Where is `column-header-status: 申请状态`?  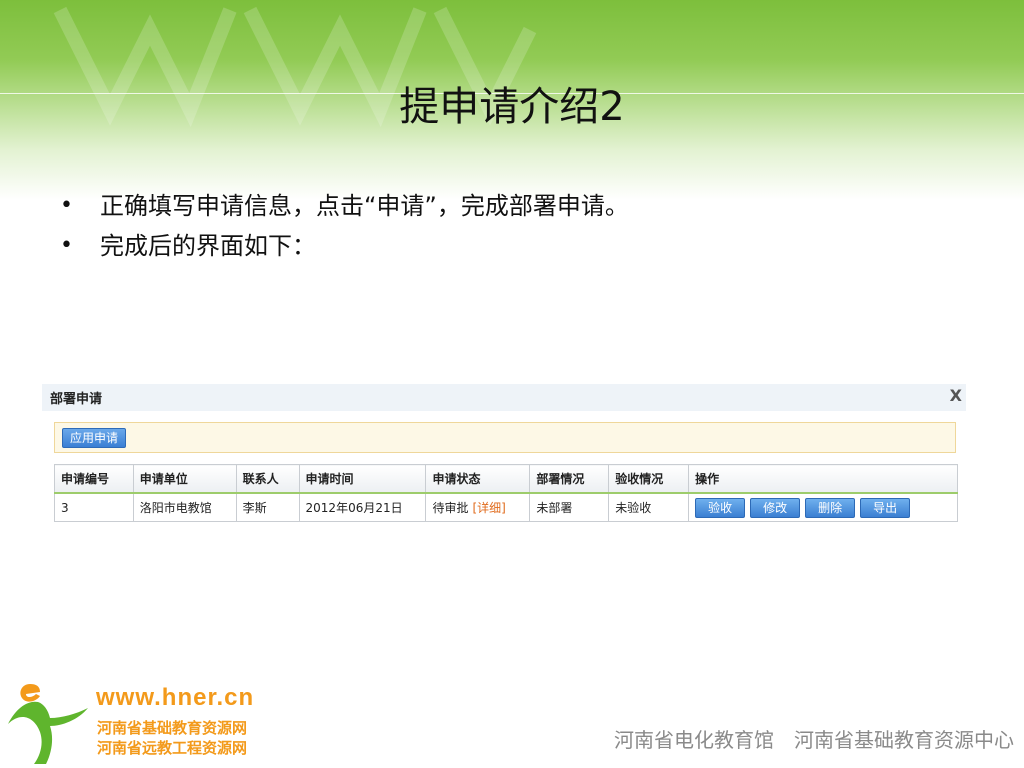
column-header-status: 申请状态 is located at coordinates (478, 479).